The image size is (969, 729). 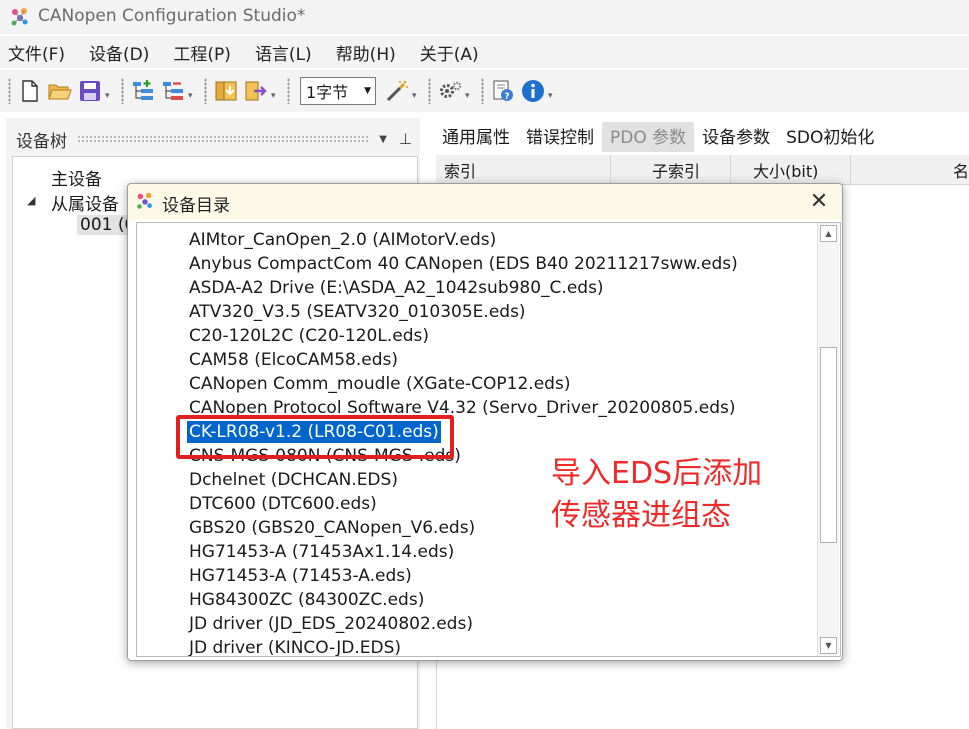 I want to click on tree-node-master: 主设备, so click(x=76, y=177).